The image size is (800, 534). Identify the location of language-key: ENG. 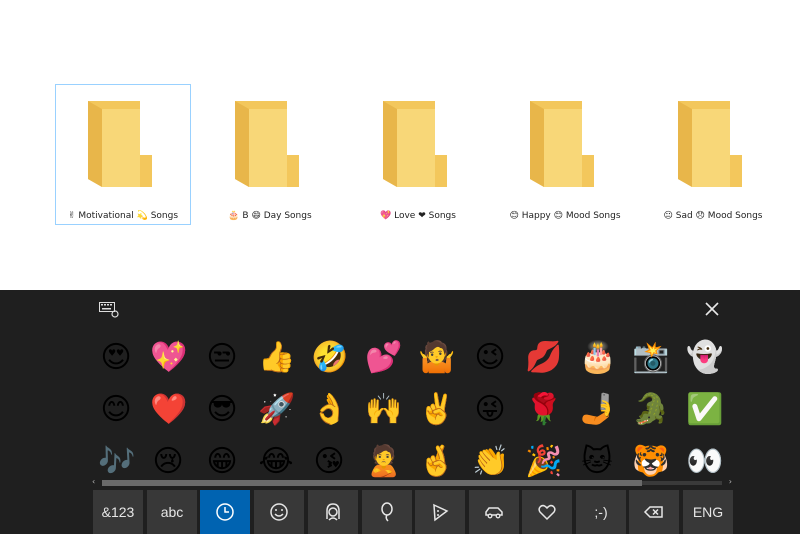
(708, 512).